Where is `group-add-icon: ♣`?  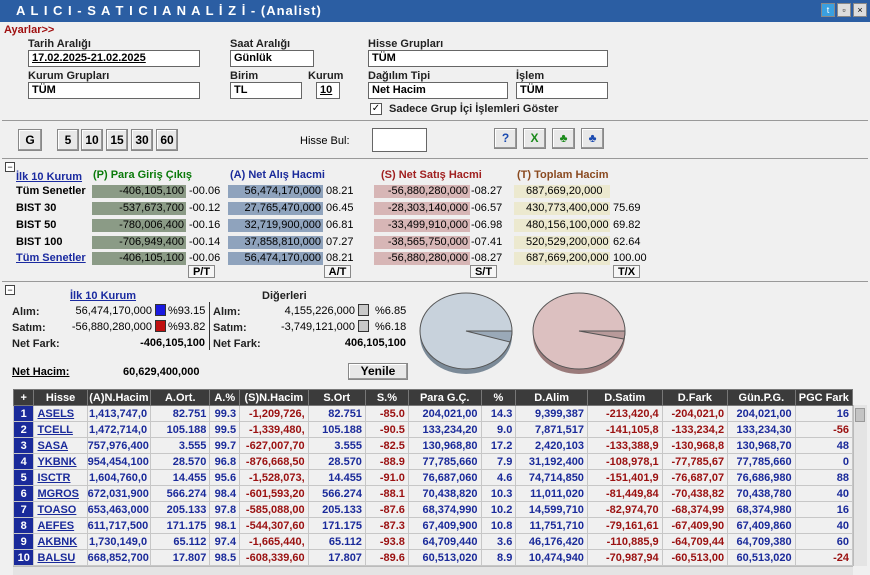 group-add-icon: ♣ is located at coordinates (563, 138).